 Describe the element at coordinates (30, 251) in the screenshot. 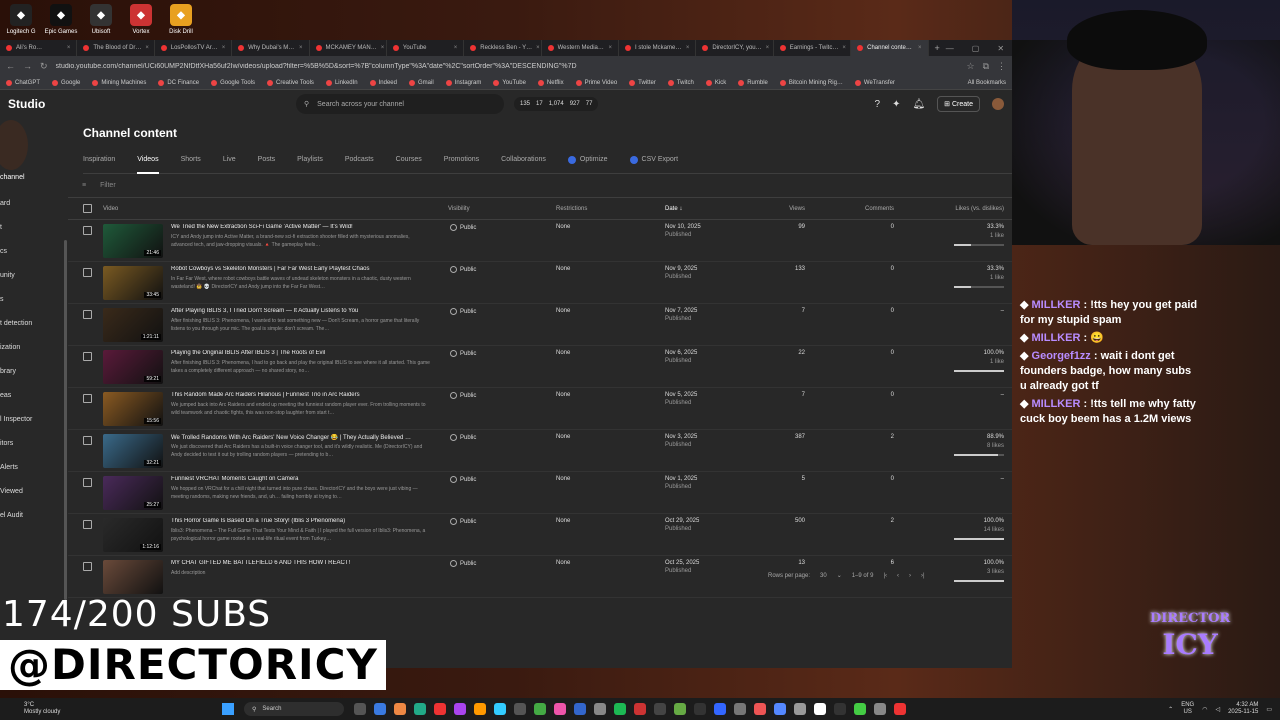

I see `sidebar-item: cs` at that location.